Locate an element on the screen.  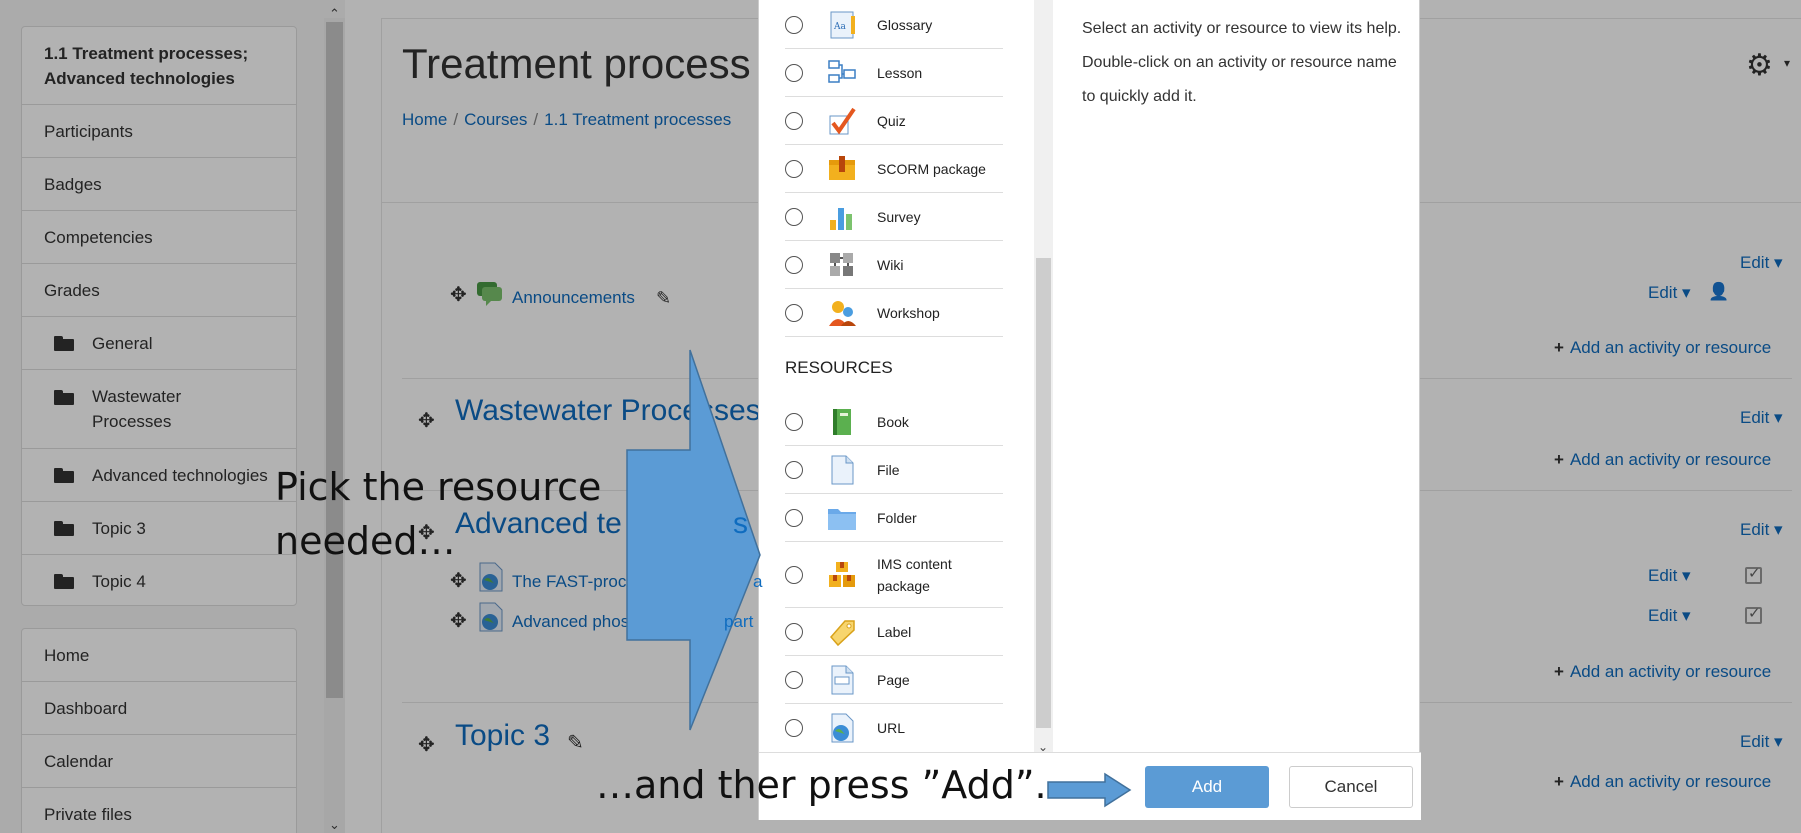
activity-link-fragment: part is located at coordinates (739, 621).